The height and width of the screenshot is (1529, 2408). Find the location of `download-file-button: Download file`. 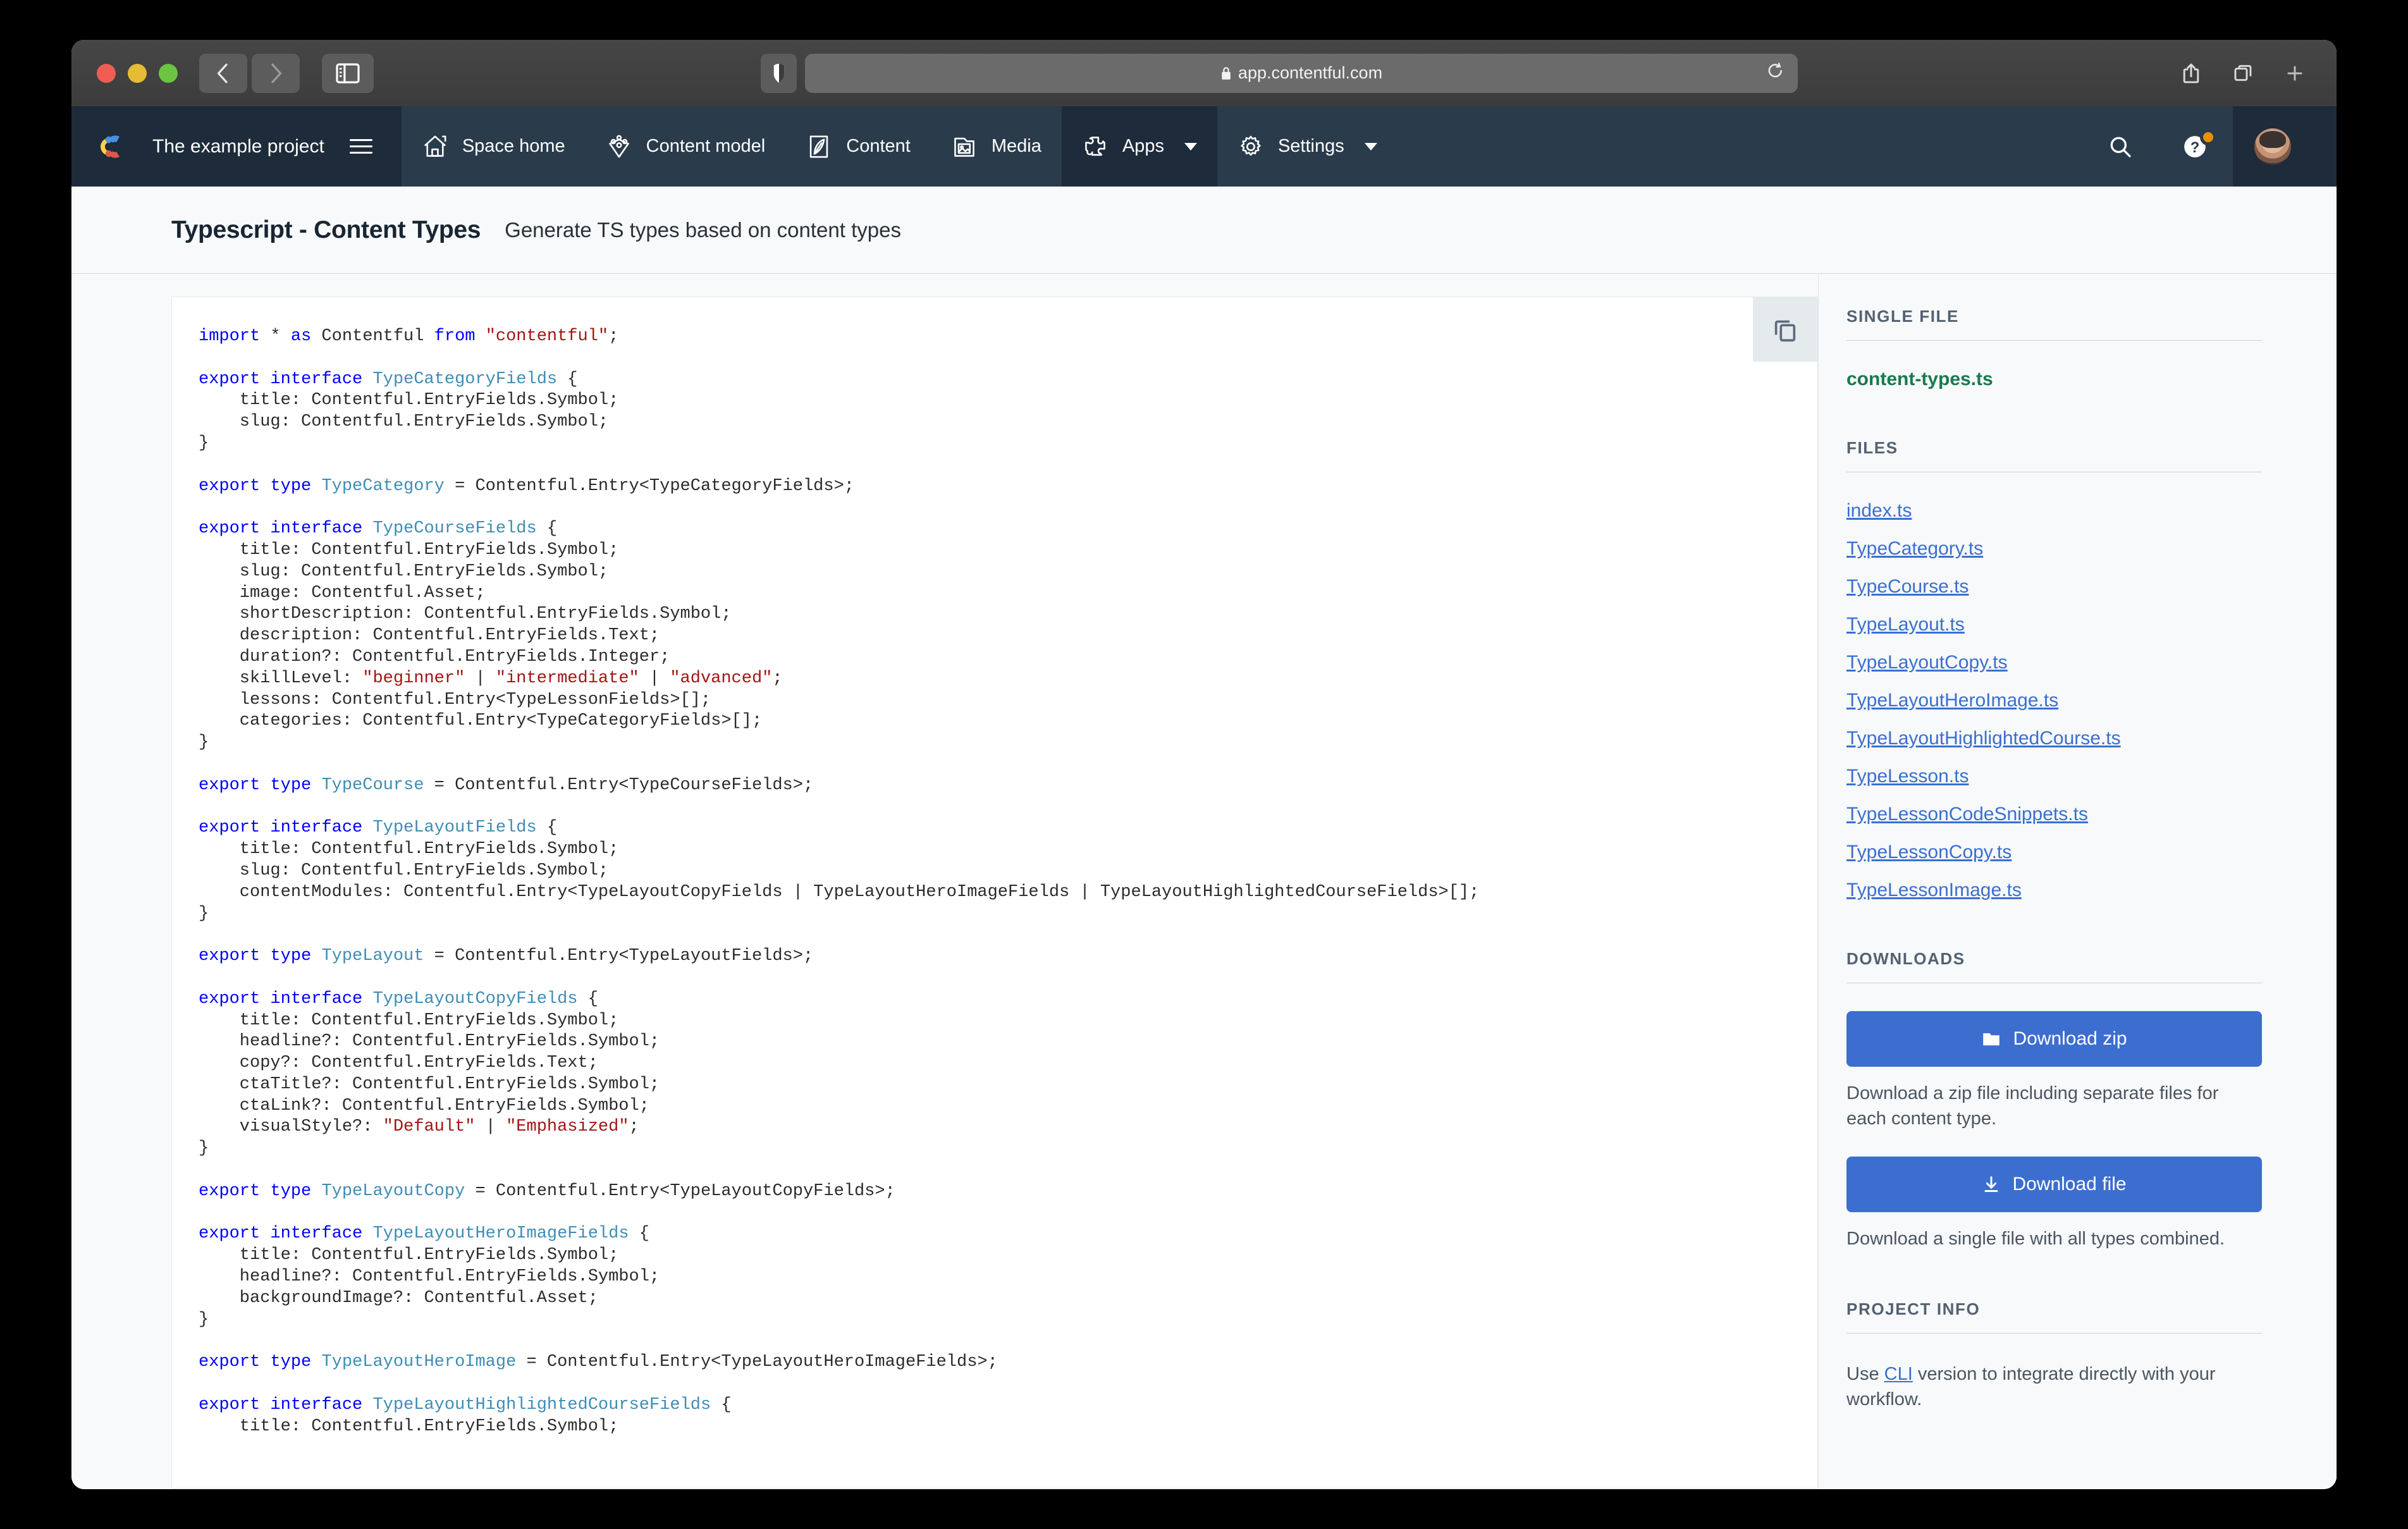

download-file-button: Download file is located at coordinates (2054, 1184).